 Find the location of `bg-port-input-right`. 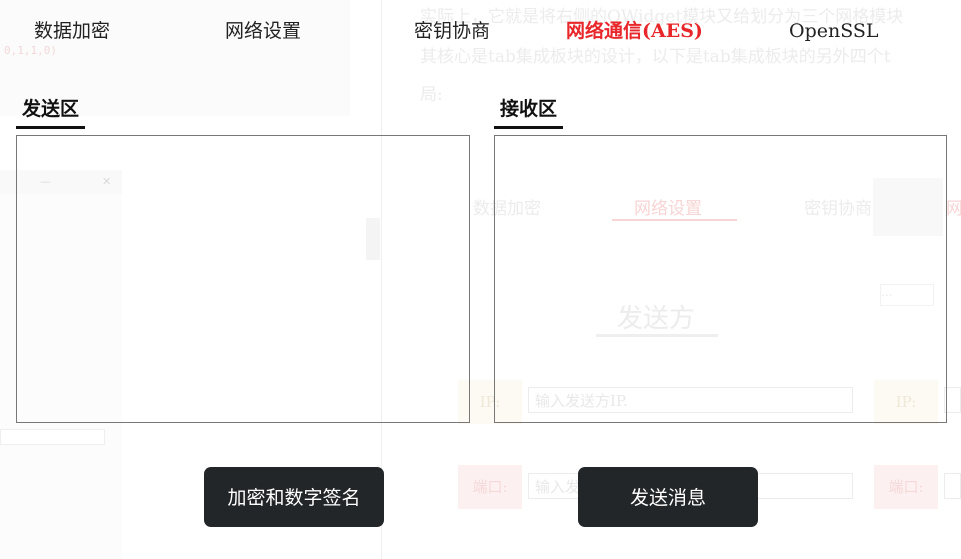

bg-port-input-right is located at coordinates (952, 486).